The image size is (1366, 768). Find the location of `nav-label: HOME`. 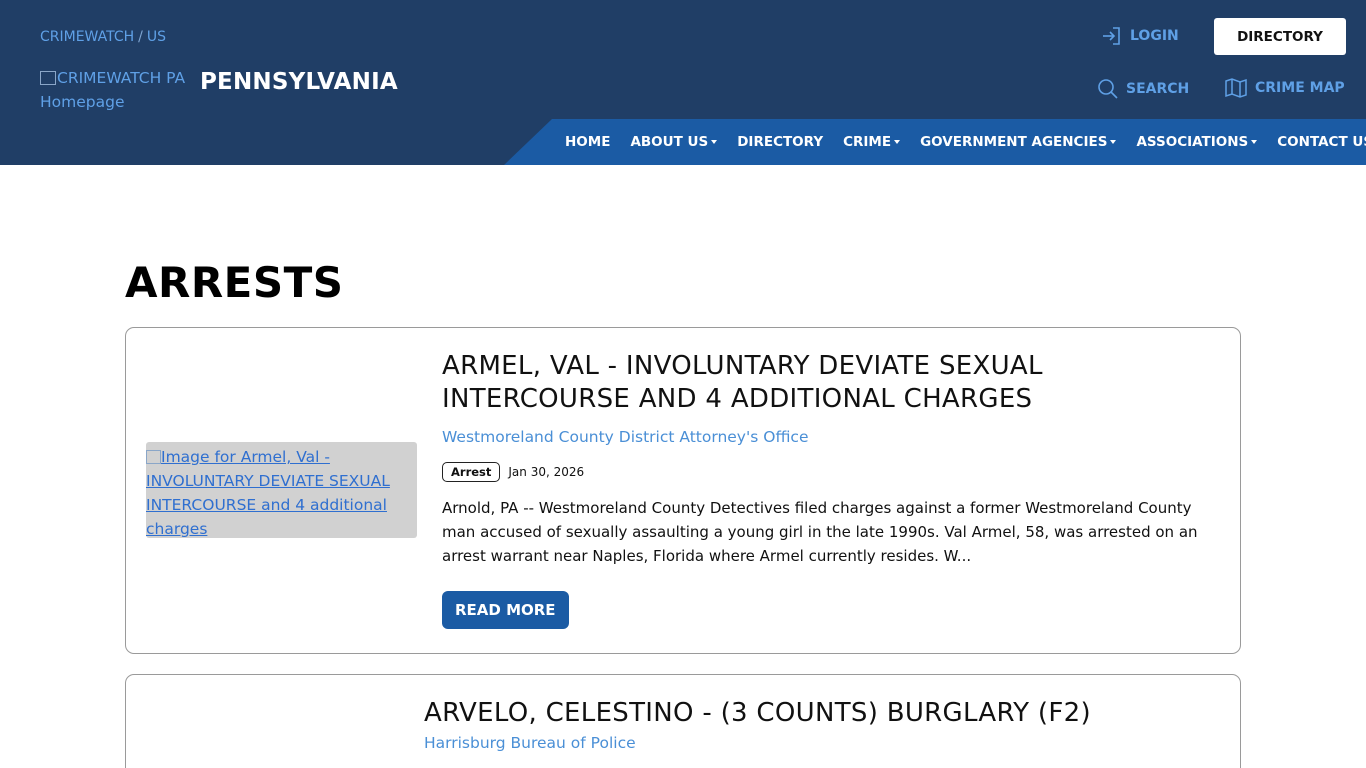

nav-label: HOME is located at coordinates (588, 142).